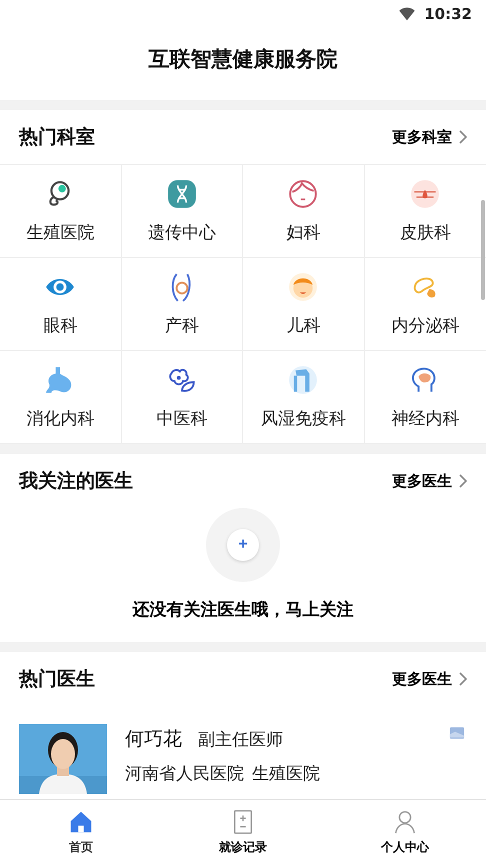  I want to click on section-title: 热门医生, so click(57, 679).